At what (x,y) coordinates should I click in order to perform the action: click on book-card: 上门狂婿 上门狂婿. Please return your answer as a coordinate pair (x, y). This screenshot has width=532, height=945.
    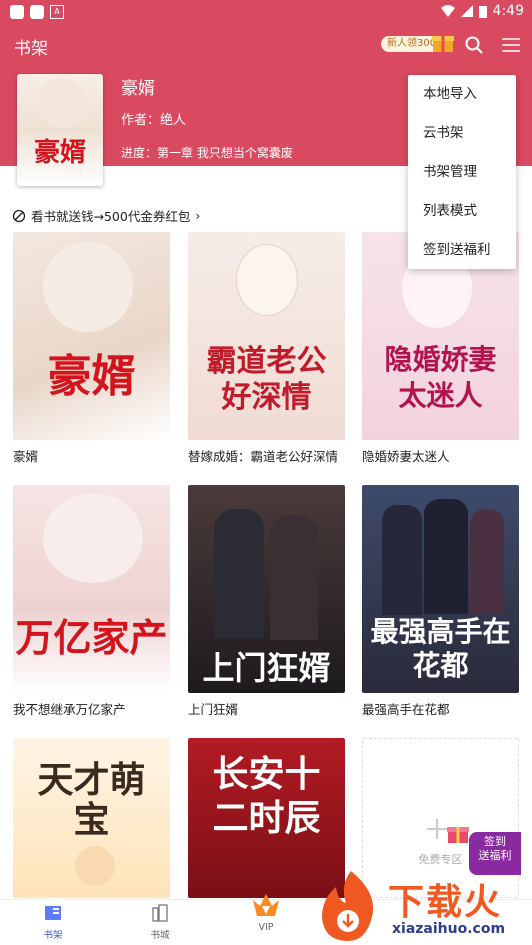
    Looking at the image, I should click on (266, 601).